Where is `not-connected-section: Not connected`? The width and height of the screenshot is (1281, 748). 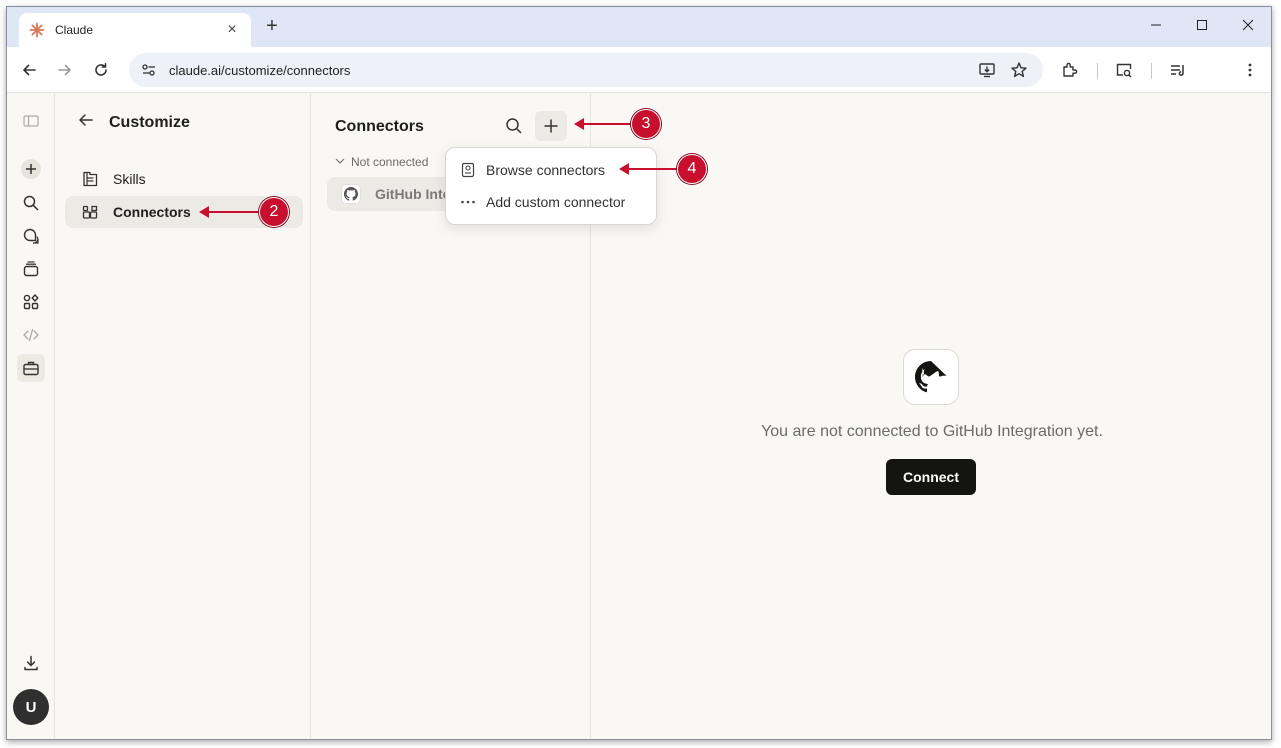 not-connected-section: Not connected is located at coordinates (381, 162).